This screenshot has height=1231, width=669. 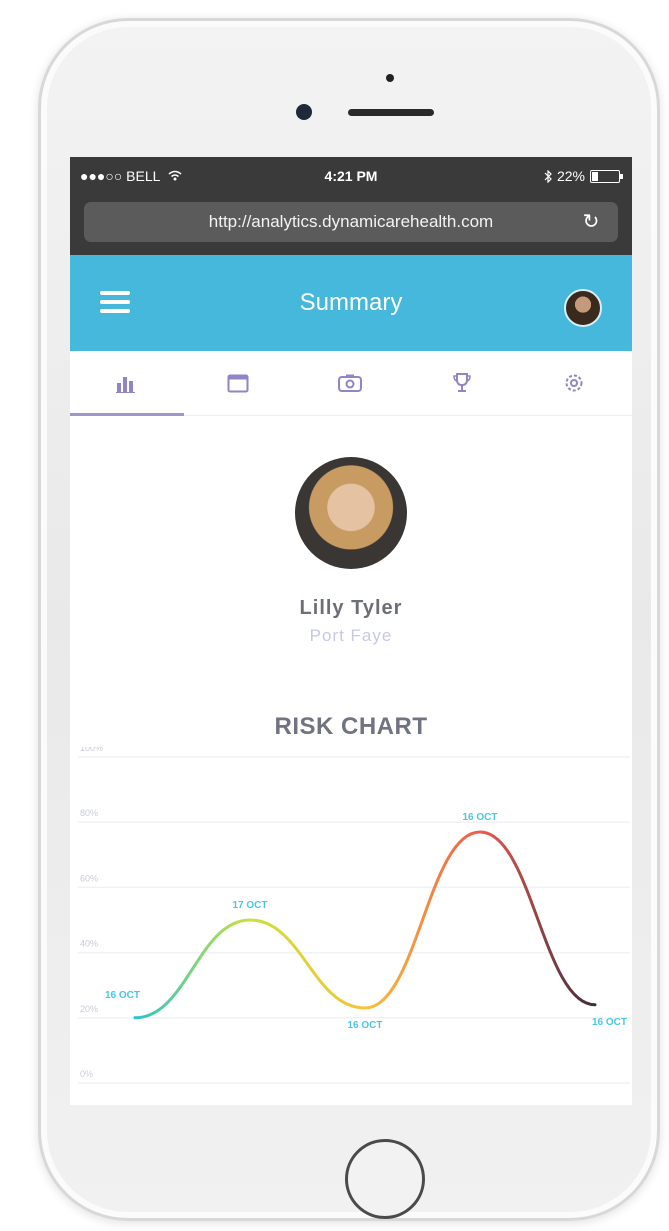 What do you see at coordinates (91, 750) in the screenshot?
I see `y-tick-label: 100%` at bounding box center [91, 750].